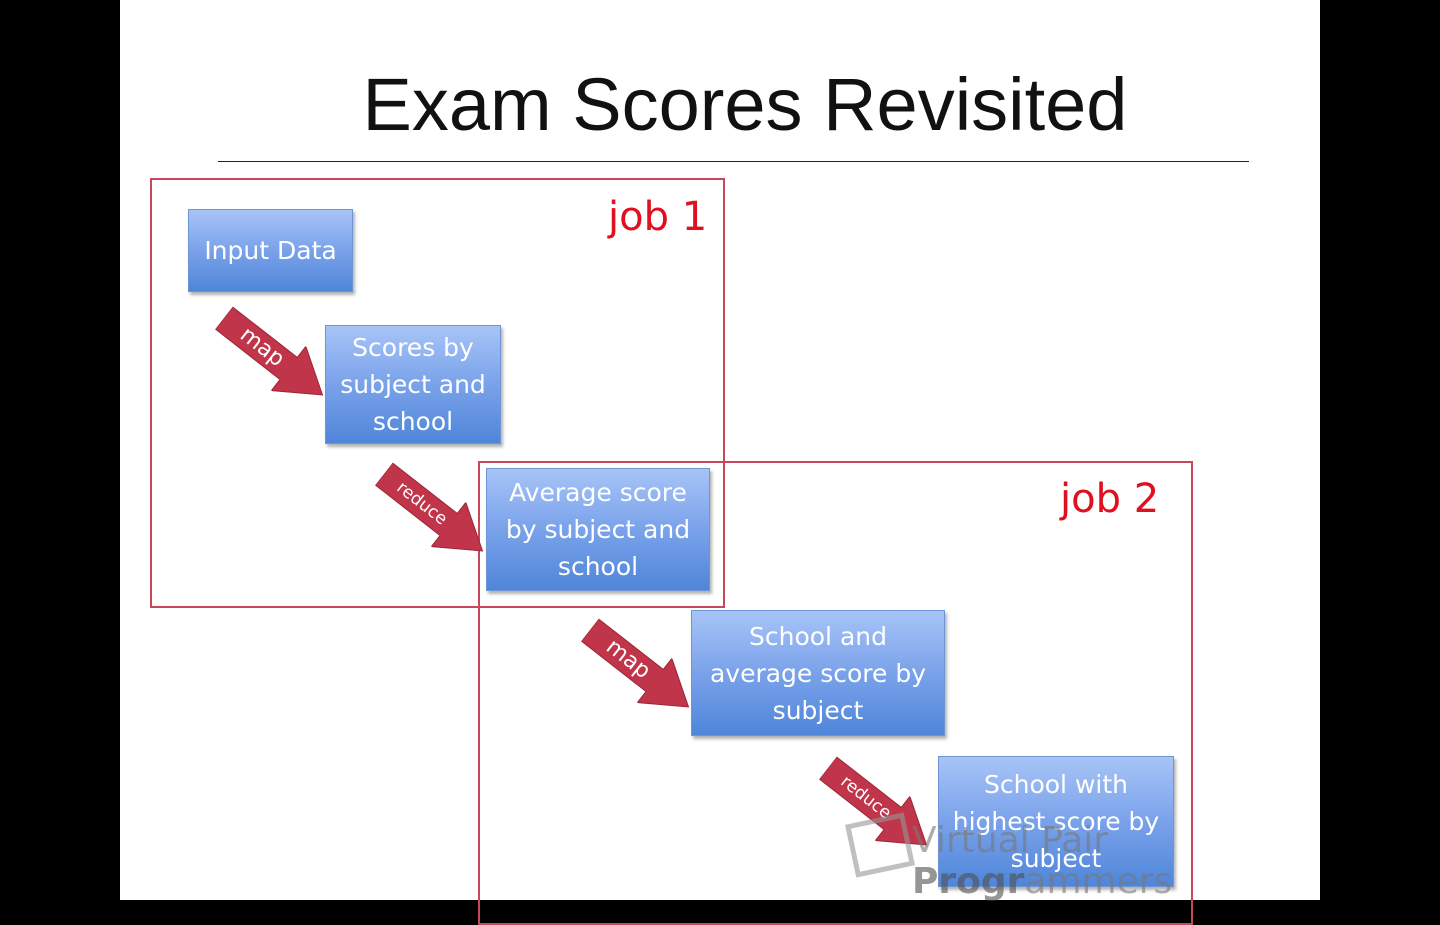 The height and width of the screenshot is (925, 1440). I want to click on job-1-label: job 1, so click(658, 217).